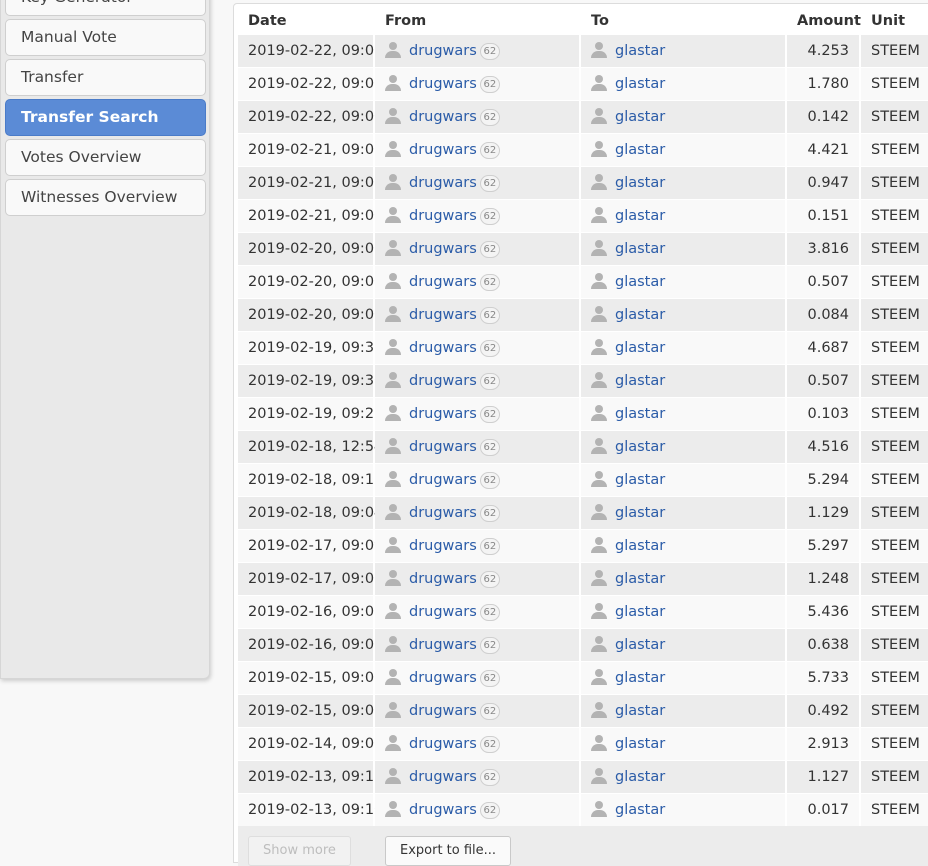 This screenshot has height=866, width=928. What do you see at coordinates (823, 744) in the screenshot?
I see `transfer-amount: 2.913` at bounding box center [823, 744].